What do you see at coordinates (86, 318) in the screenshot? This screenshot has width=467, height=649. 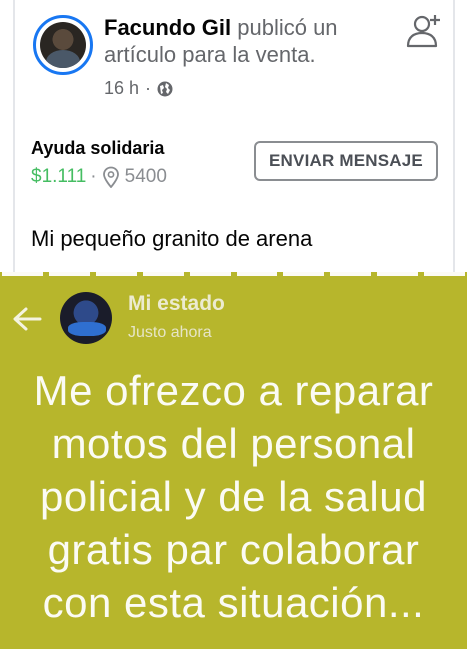 I see `status-avatar` at bounding box center [86, 318].